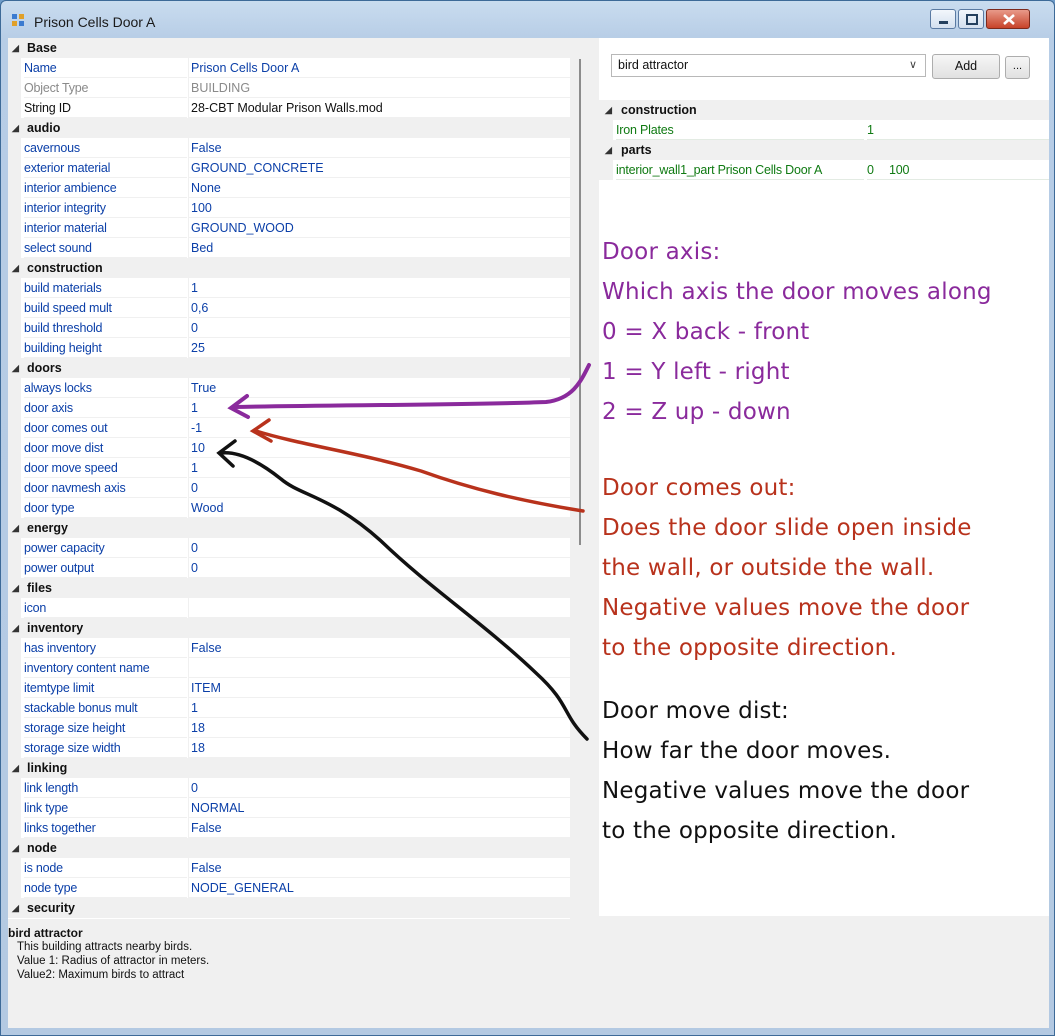  I want to click on annotation-arrows, so click(403, 552).